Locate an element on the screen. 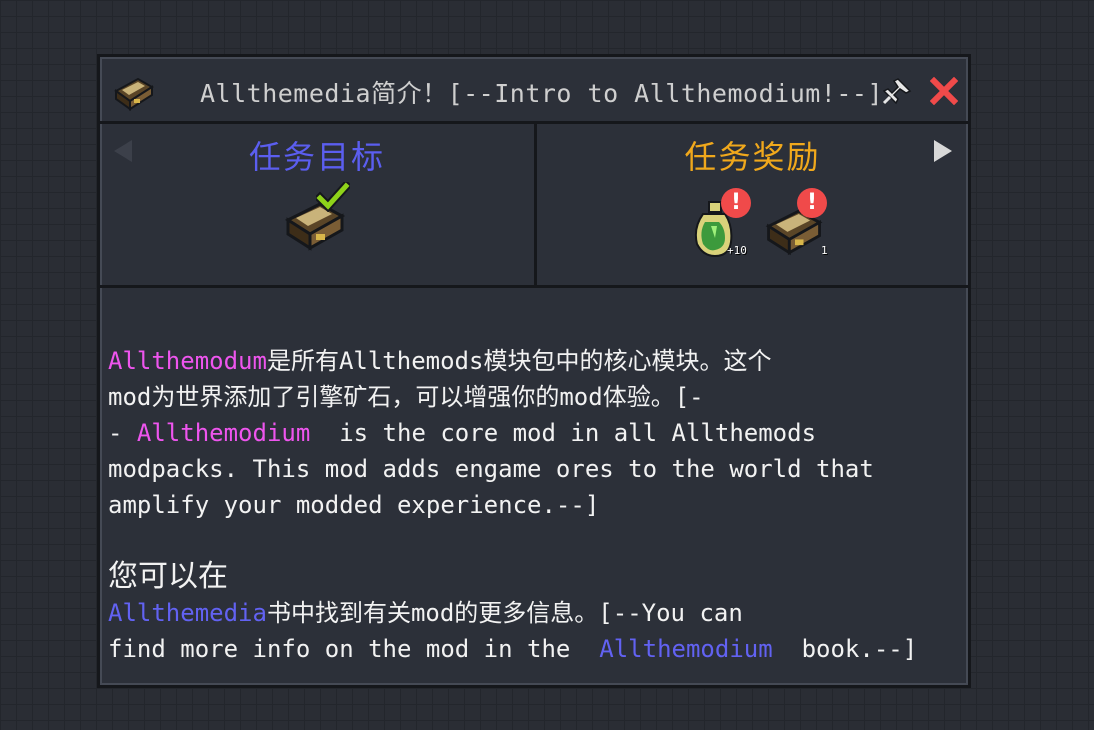  reward-count: +10 is located at coordinates (737, 250).